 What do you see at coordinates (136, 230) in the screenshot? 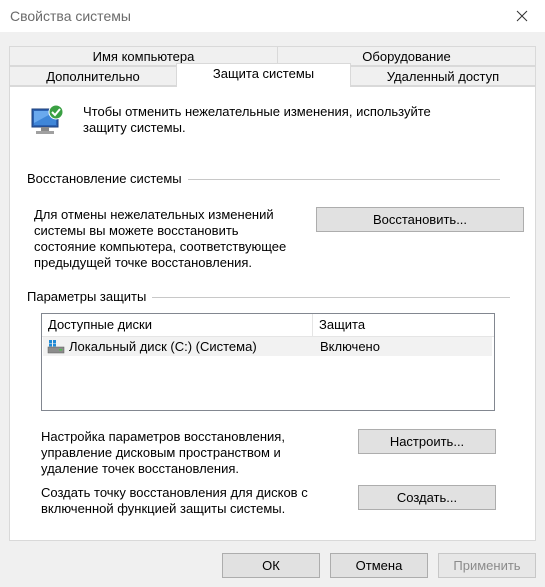
I see `desc-line: системы вы можете восстановить` at bounding box center [136, 230].